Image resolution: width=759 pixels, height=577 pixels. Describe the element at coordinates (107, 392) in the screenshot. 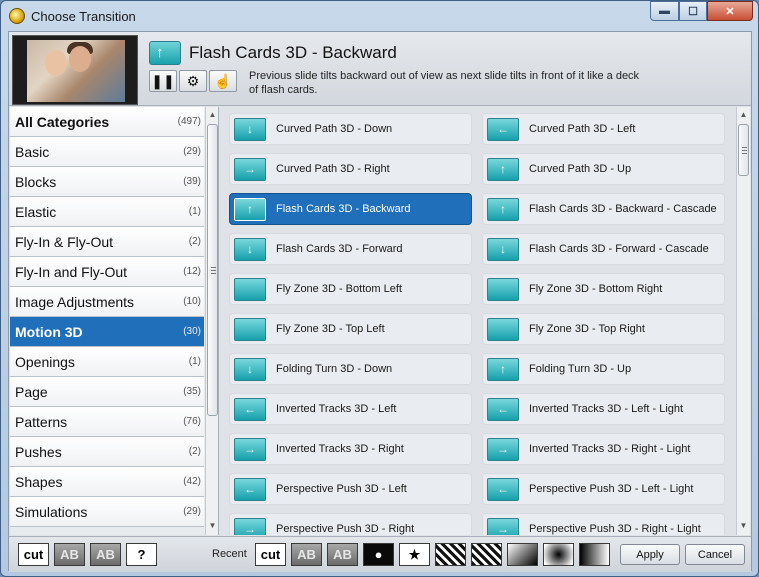

I see `category-item: Page (35)` at that location.